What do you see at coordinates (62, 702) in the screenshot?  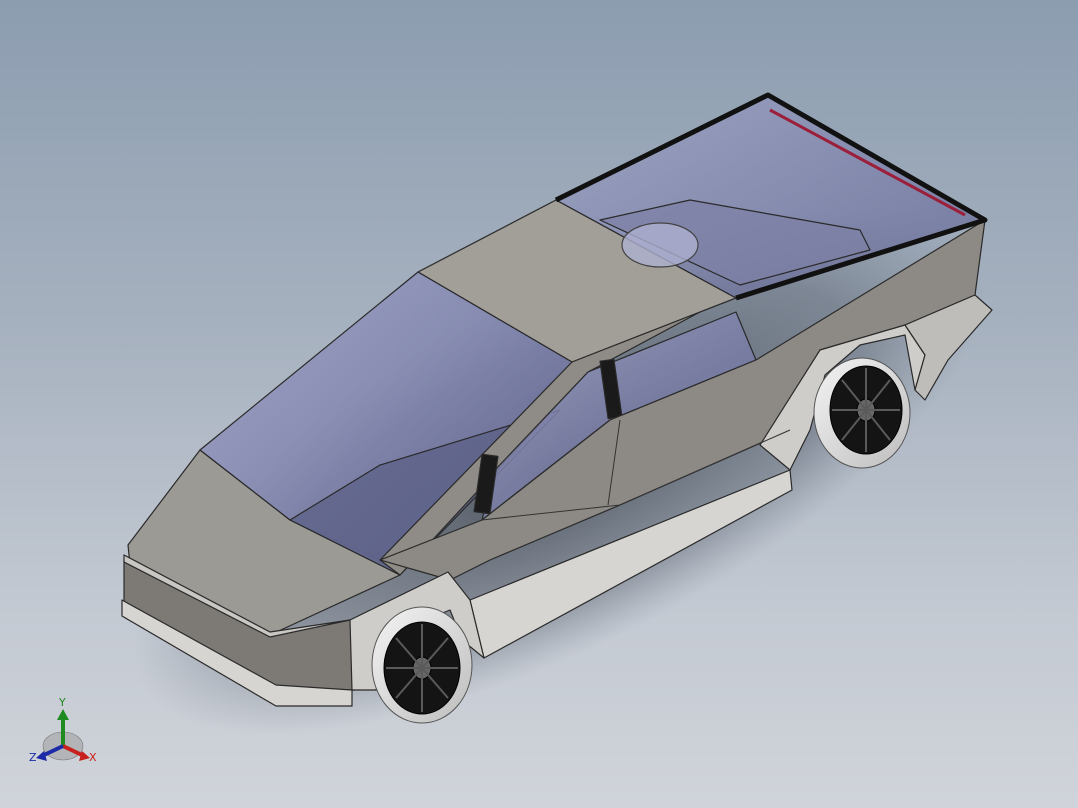 I see `triad-y-label: Y` at bounding box center [62, 702].